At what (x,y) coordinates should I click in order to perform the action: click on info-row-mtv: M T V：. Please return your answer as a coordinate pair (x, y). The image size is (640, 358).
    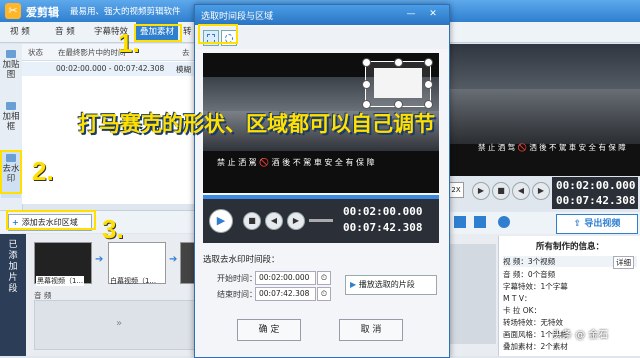
    Looking at the image, I should click on (517, 298).